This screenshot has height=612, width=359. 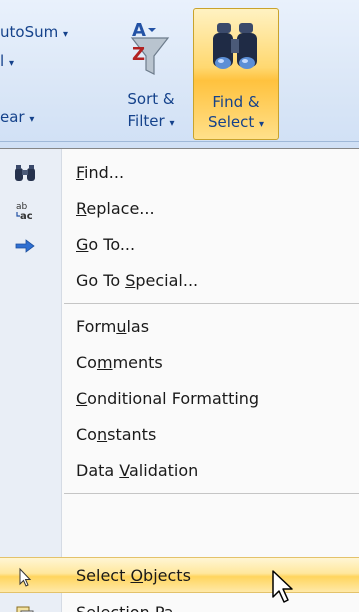 I want to click on menu-item-label: Constants, so click(x=116, y=434).